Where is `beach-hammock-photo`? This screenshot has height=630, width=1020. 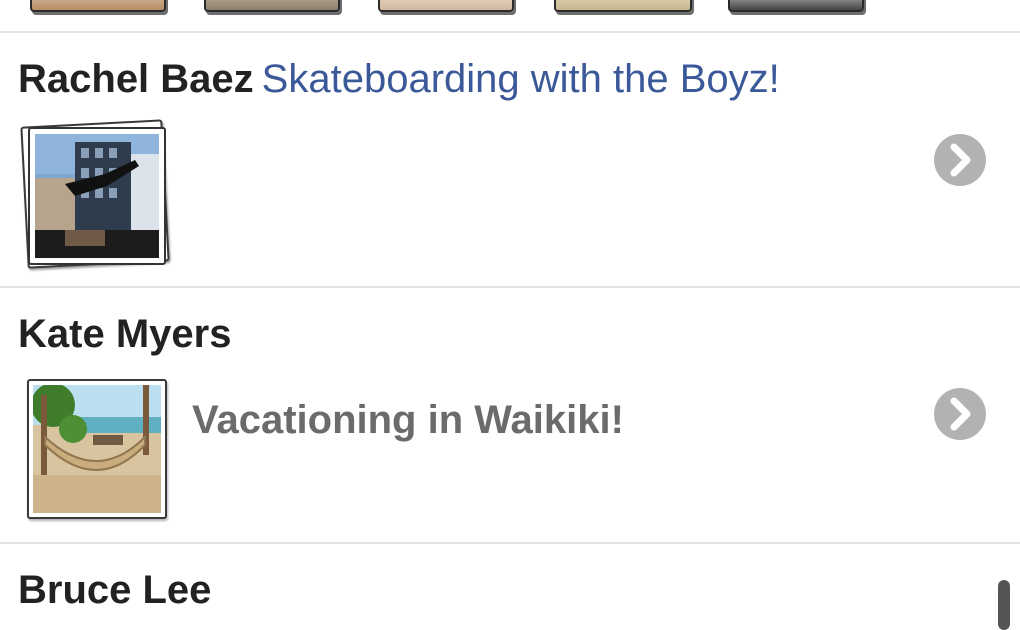 beach-hammock-photo is located at coordinates (97, 449).